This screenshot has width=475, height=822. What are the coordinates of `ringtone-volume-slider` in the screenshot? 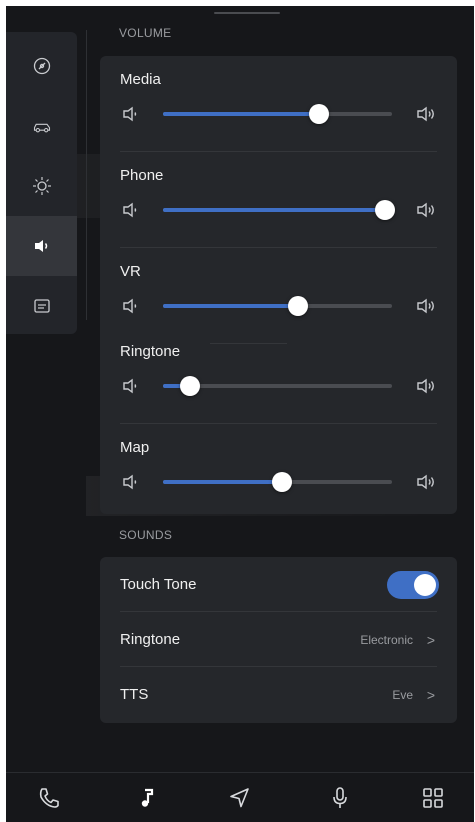 It's located at (277, 386).